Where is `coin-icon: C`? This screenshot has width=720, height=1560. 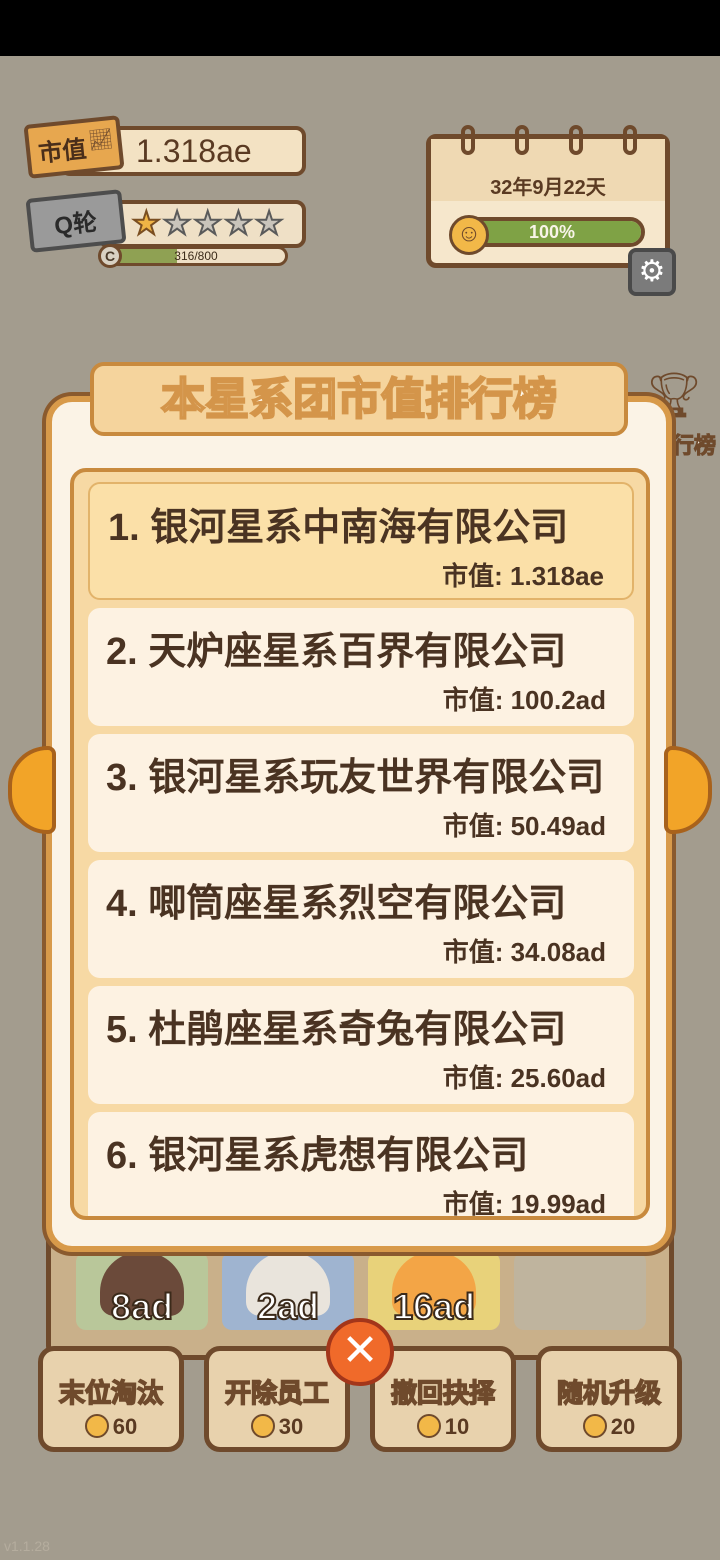 coin-icon: C is located at coordinates (110, 256).